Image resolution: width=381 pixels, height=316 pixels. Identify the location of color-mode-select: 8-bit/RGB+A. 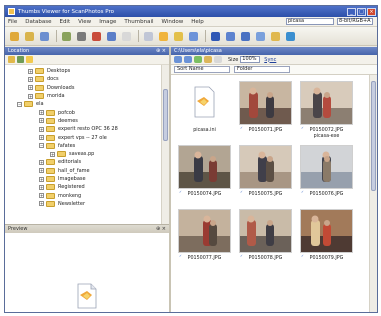
(355, 21).